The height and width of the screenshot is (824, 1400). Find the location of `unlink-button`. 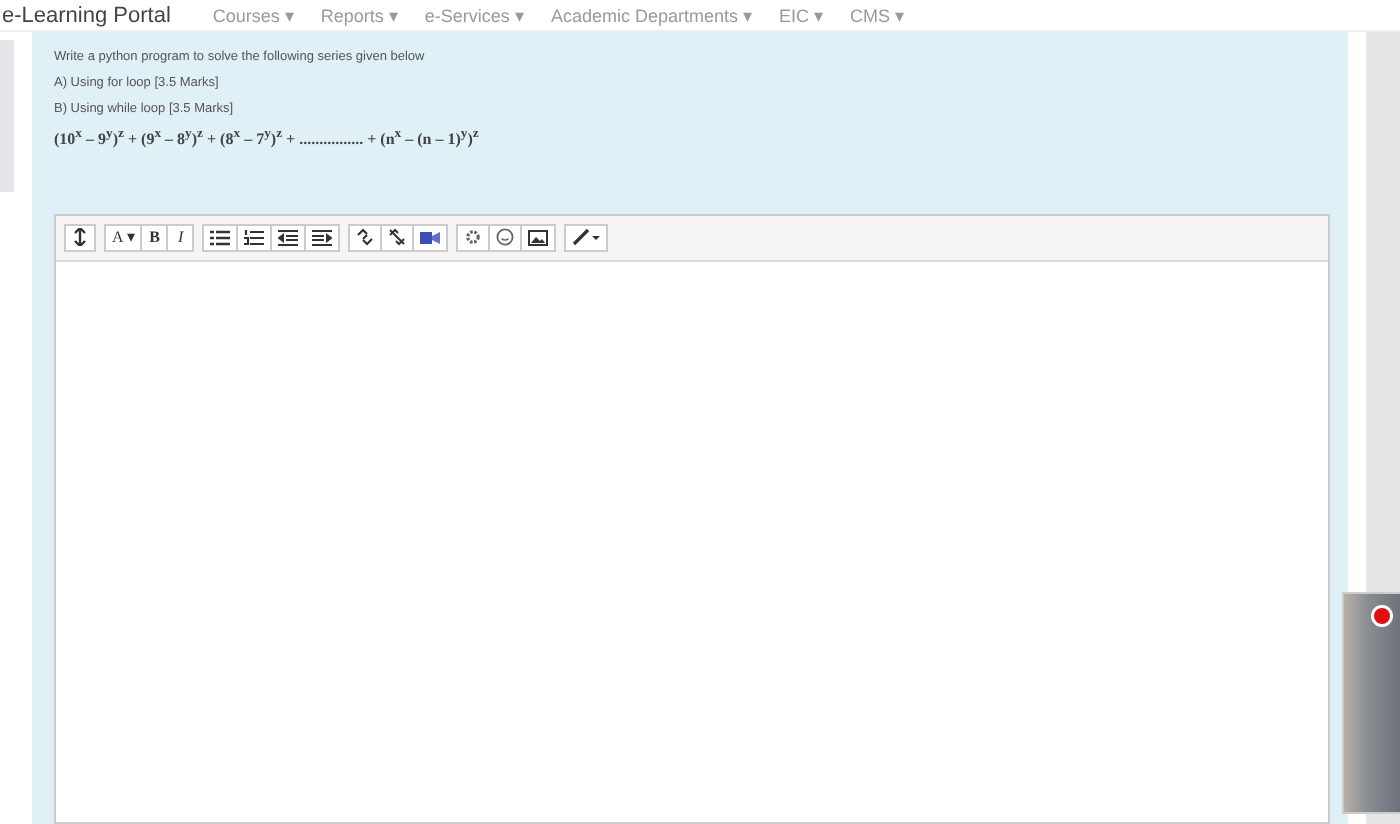

unlink-button is located at coordinates (397, 237).